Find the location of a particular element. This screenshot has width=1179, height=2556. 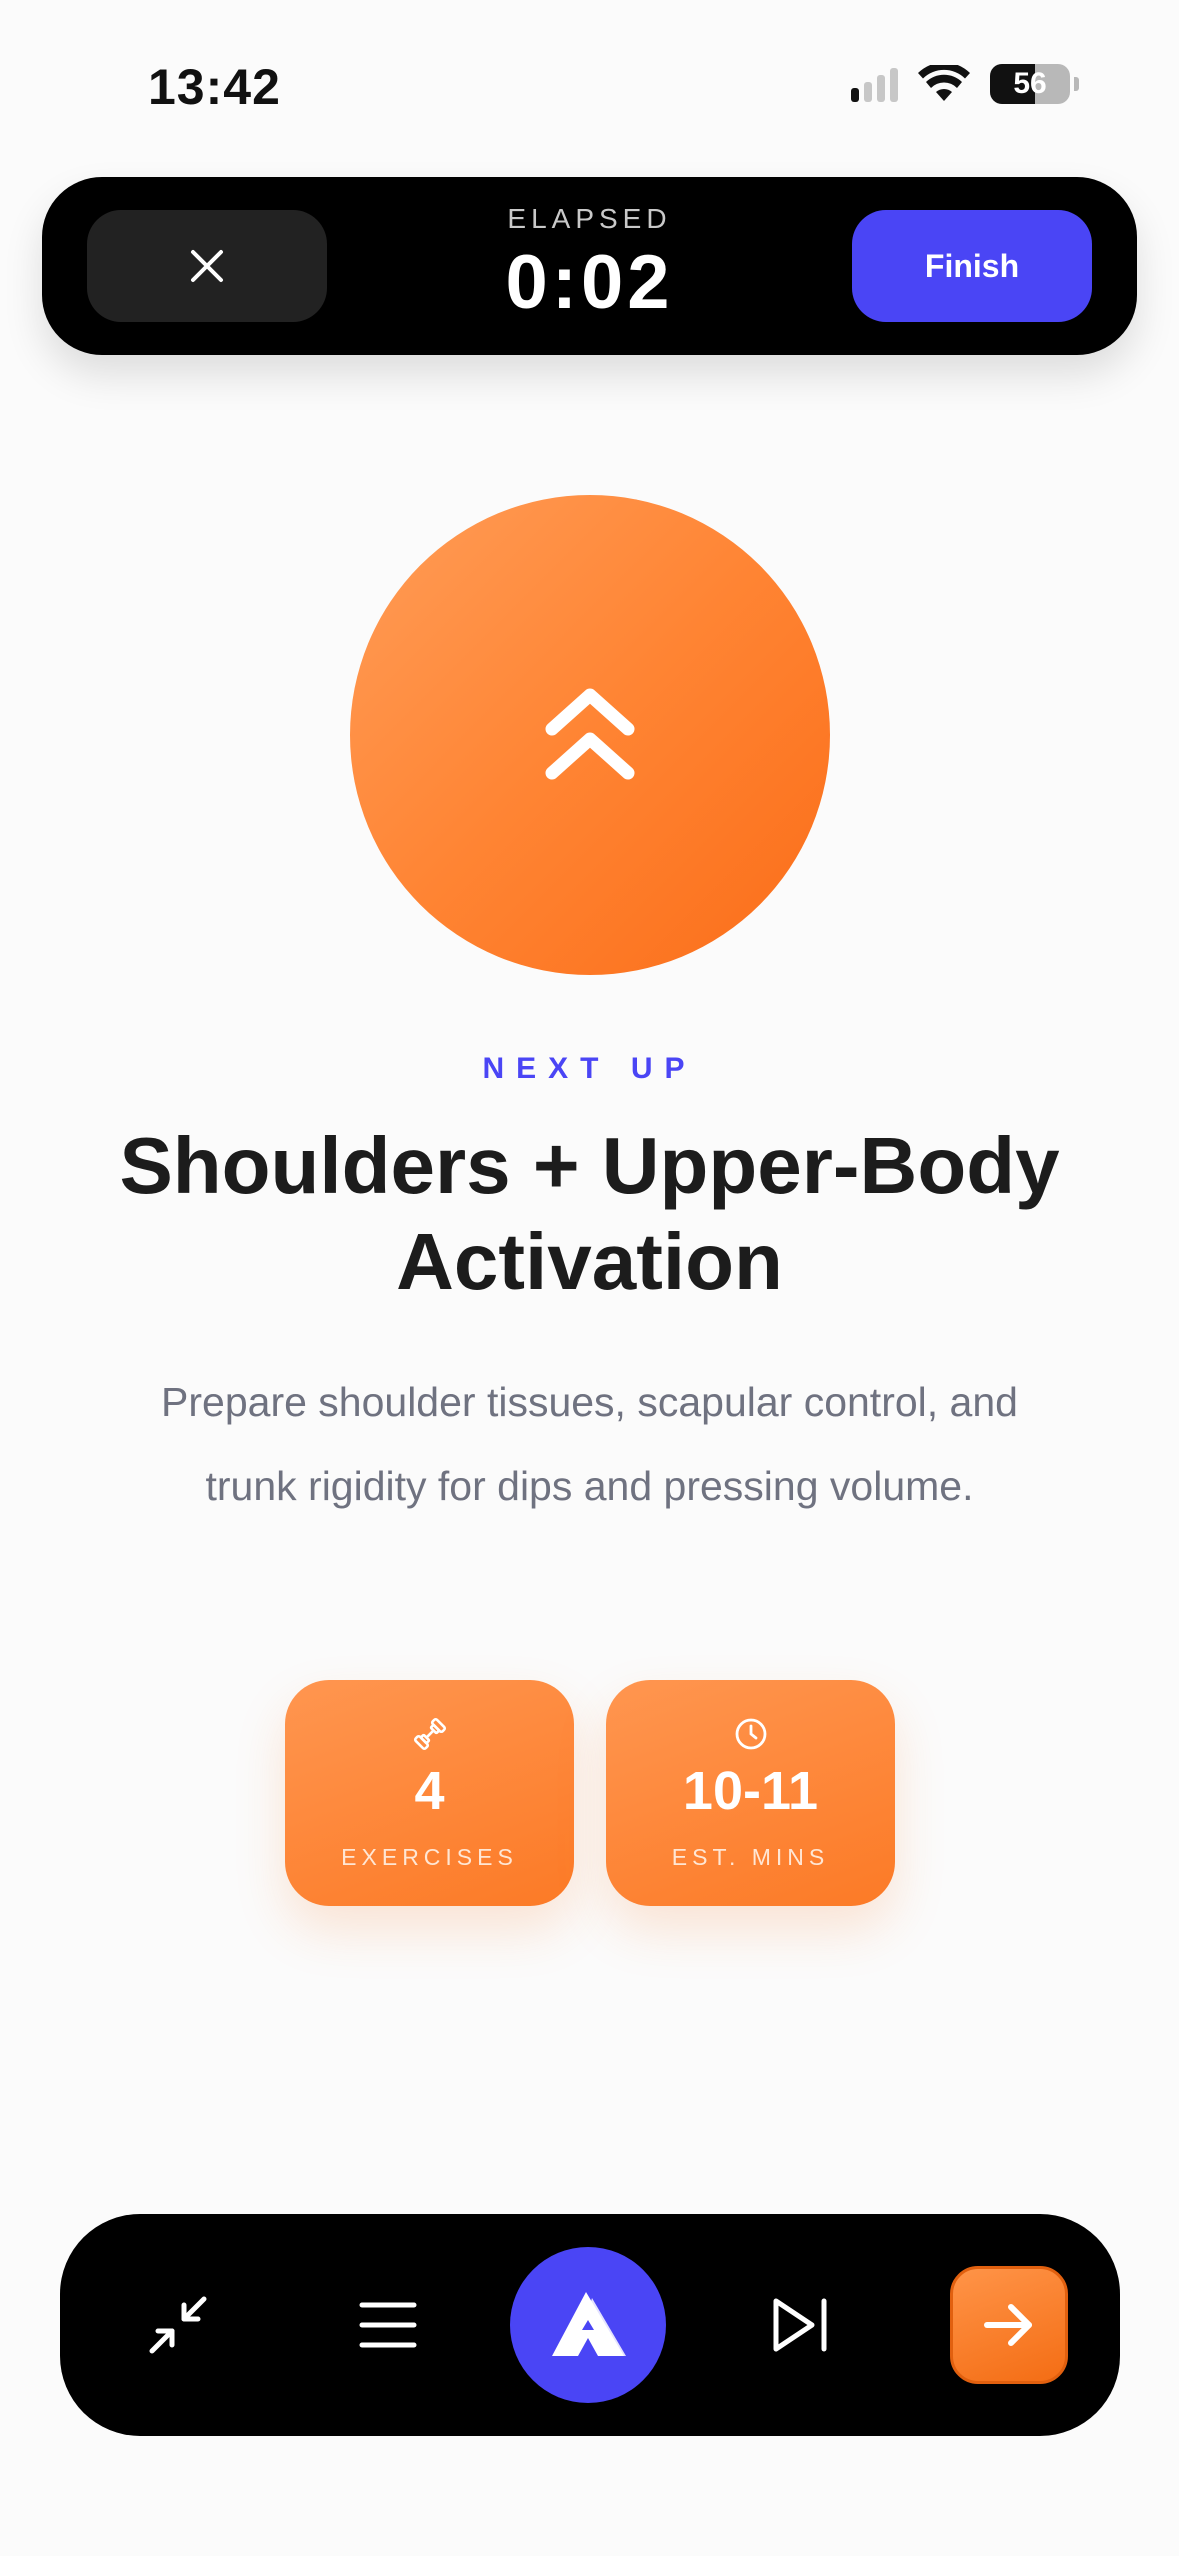

clock-icon is located at coordinates (750, 1734).